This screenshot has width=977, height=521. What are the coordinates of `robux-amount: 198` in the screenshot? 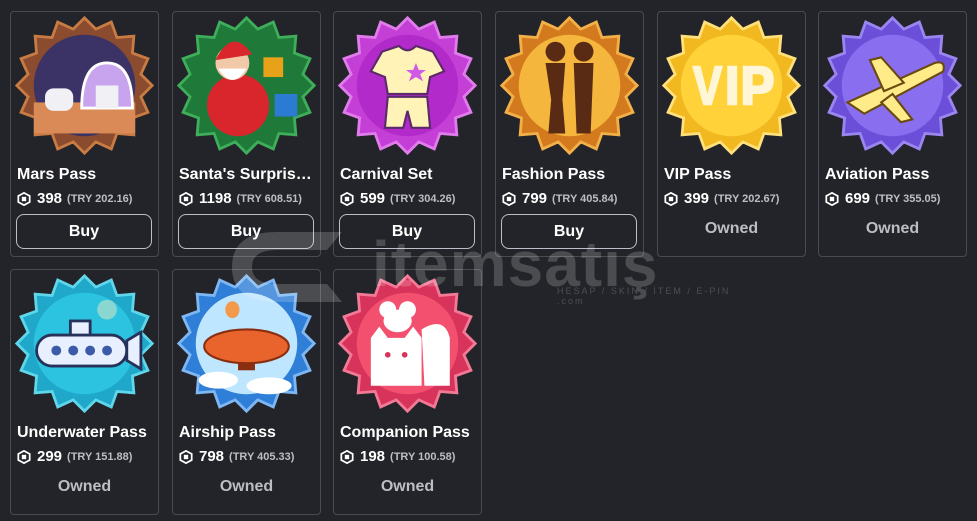 It's located at (373, 456).